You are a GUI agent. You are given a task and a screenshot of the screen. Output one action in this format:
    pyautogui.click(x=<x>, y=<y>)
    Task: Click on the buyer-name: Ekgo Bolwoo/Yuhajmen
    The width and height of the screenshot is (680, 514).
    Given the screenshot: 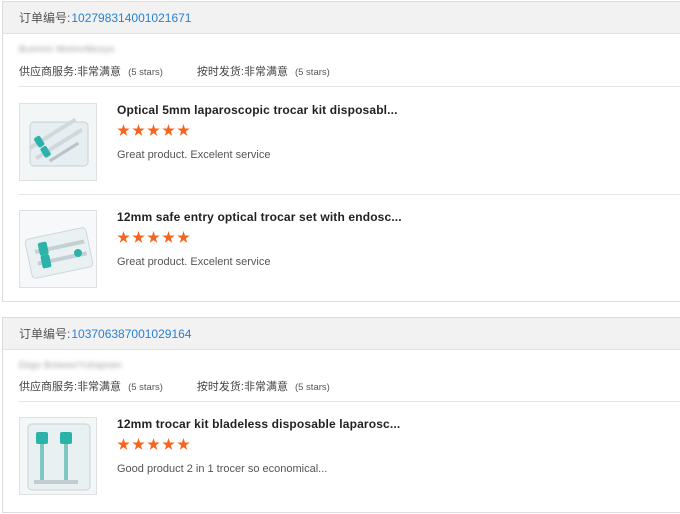 What is the action you would take?
    pyautogui.click(x=71, y=365)
    